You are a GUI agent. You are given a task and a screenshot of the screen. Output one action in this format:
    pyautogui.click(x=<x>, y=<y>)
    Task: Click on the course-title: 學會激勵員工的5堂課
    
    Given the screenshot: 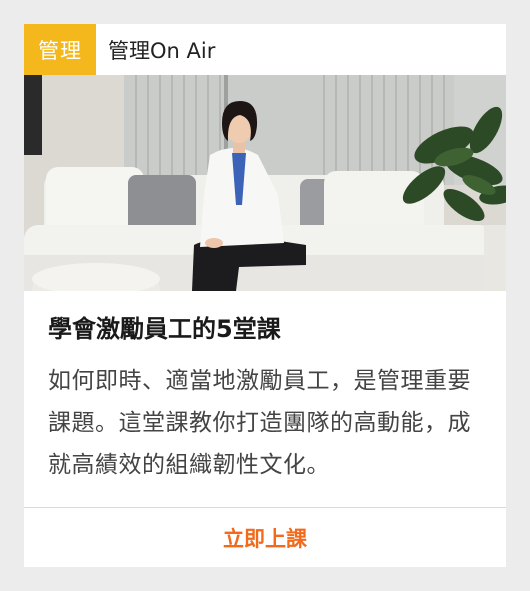 What is the action you would take?
    pyautogui.click(x=268, y=329)
    